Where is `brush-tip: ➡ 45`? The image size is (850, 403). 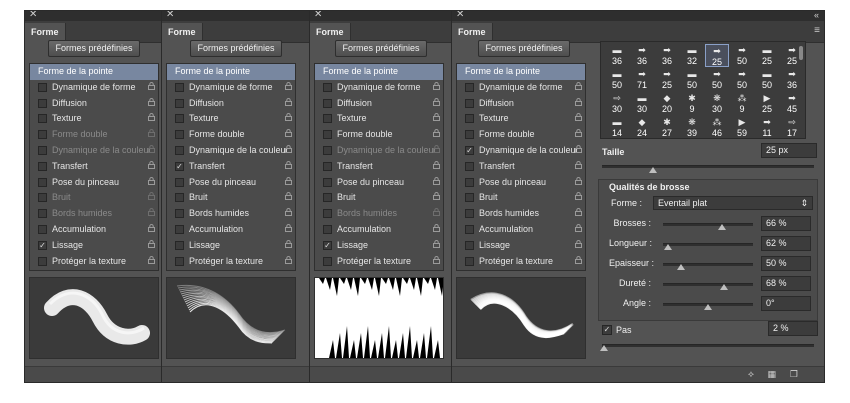 brush-tip: ➡ 45 is located at coordinates (792, 103).